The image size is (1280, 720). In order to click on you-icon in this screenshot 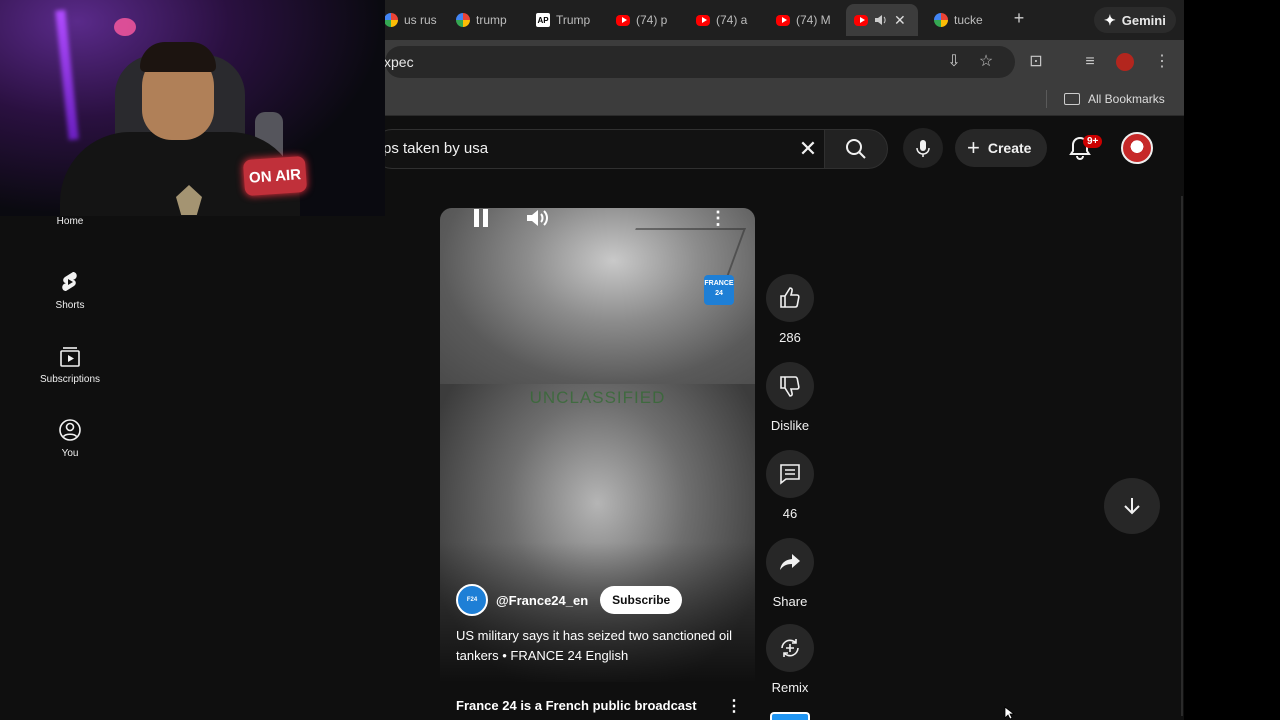, I will do `click(70, 430)`.